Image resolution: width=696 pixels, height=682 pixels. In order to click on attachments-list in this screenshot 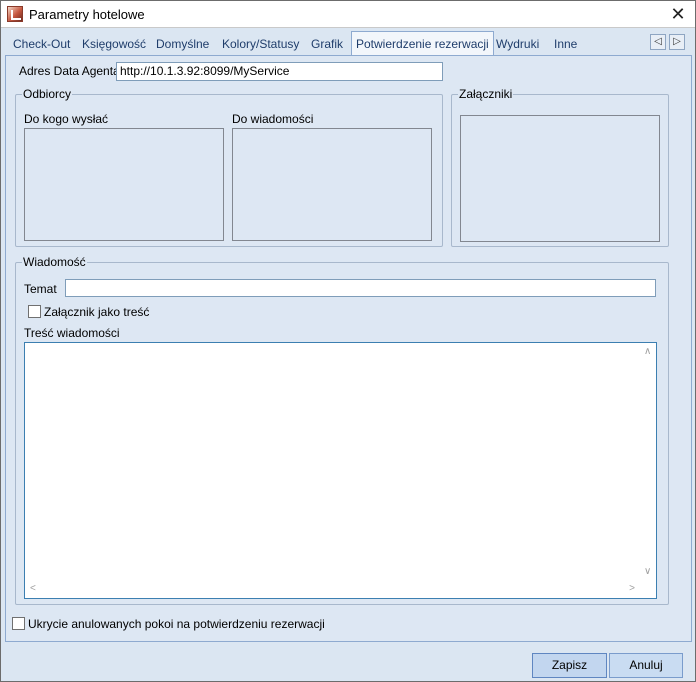, I will do `click(560, 178)`.